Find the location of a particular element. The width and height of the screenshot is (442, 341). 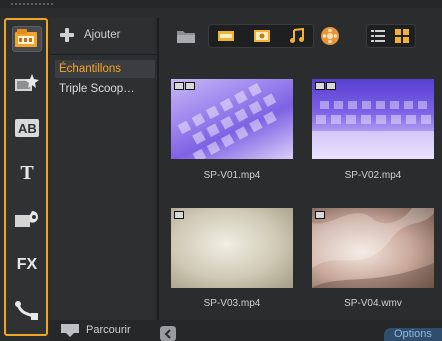

folder-separator is located at coordinates (103, 54).